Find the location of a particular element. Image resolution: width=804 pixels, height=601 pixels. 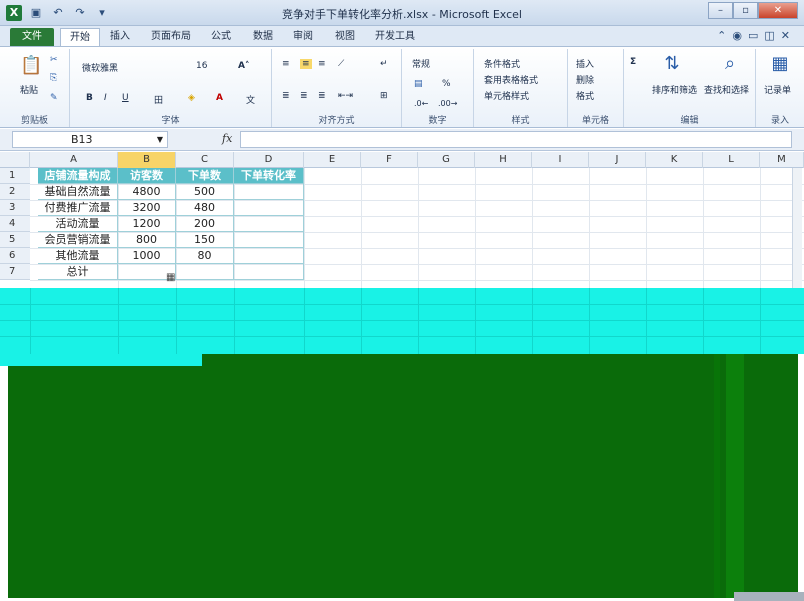

row-header: 7 is located at coordinates (15, 272).